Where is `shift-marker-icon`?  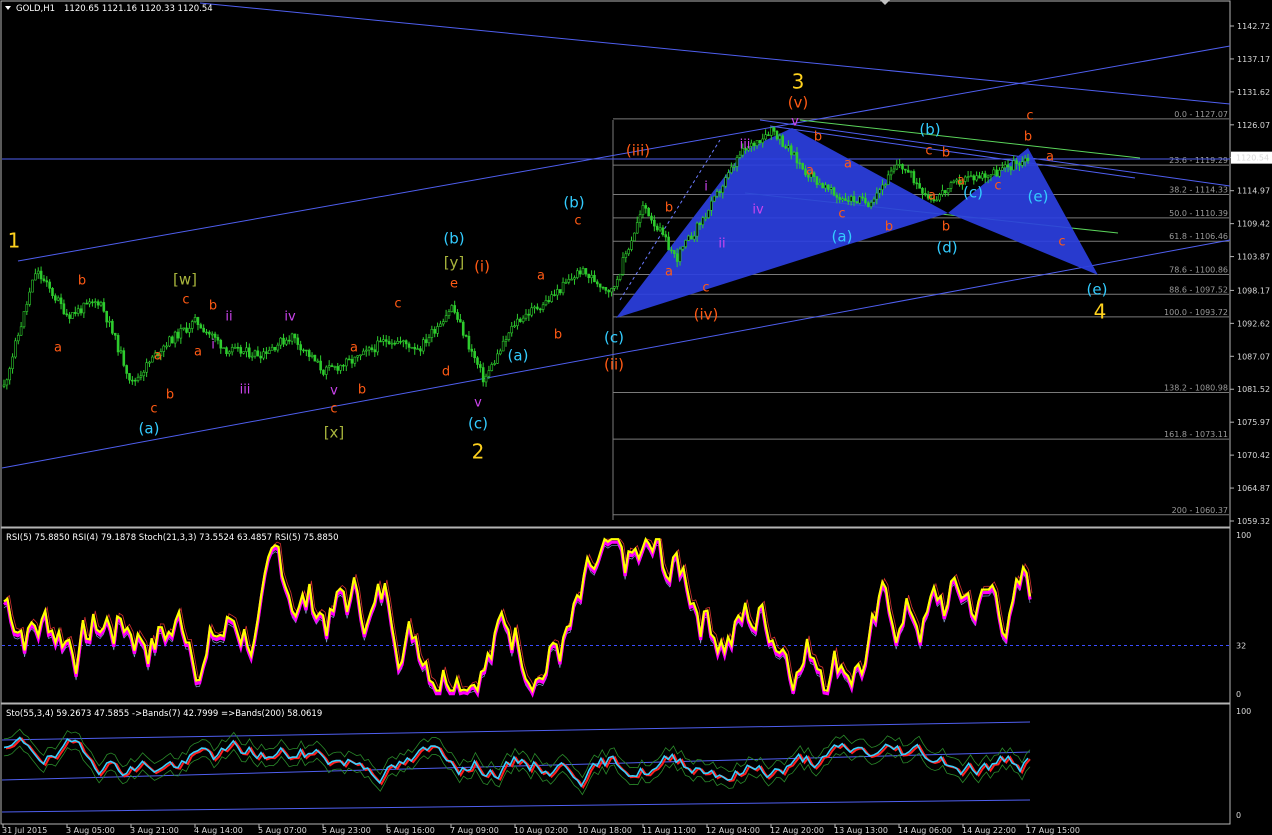 shift-marker-icon is located at coordinates (885, 2).